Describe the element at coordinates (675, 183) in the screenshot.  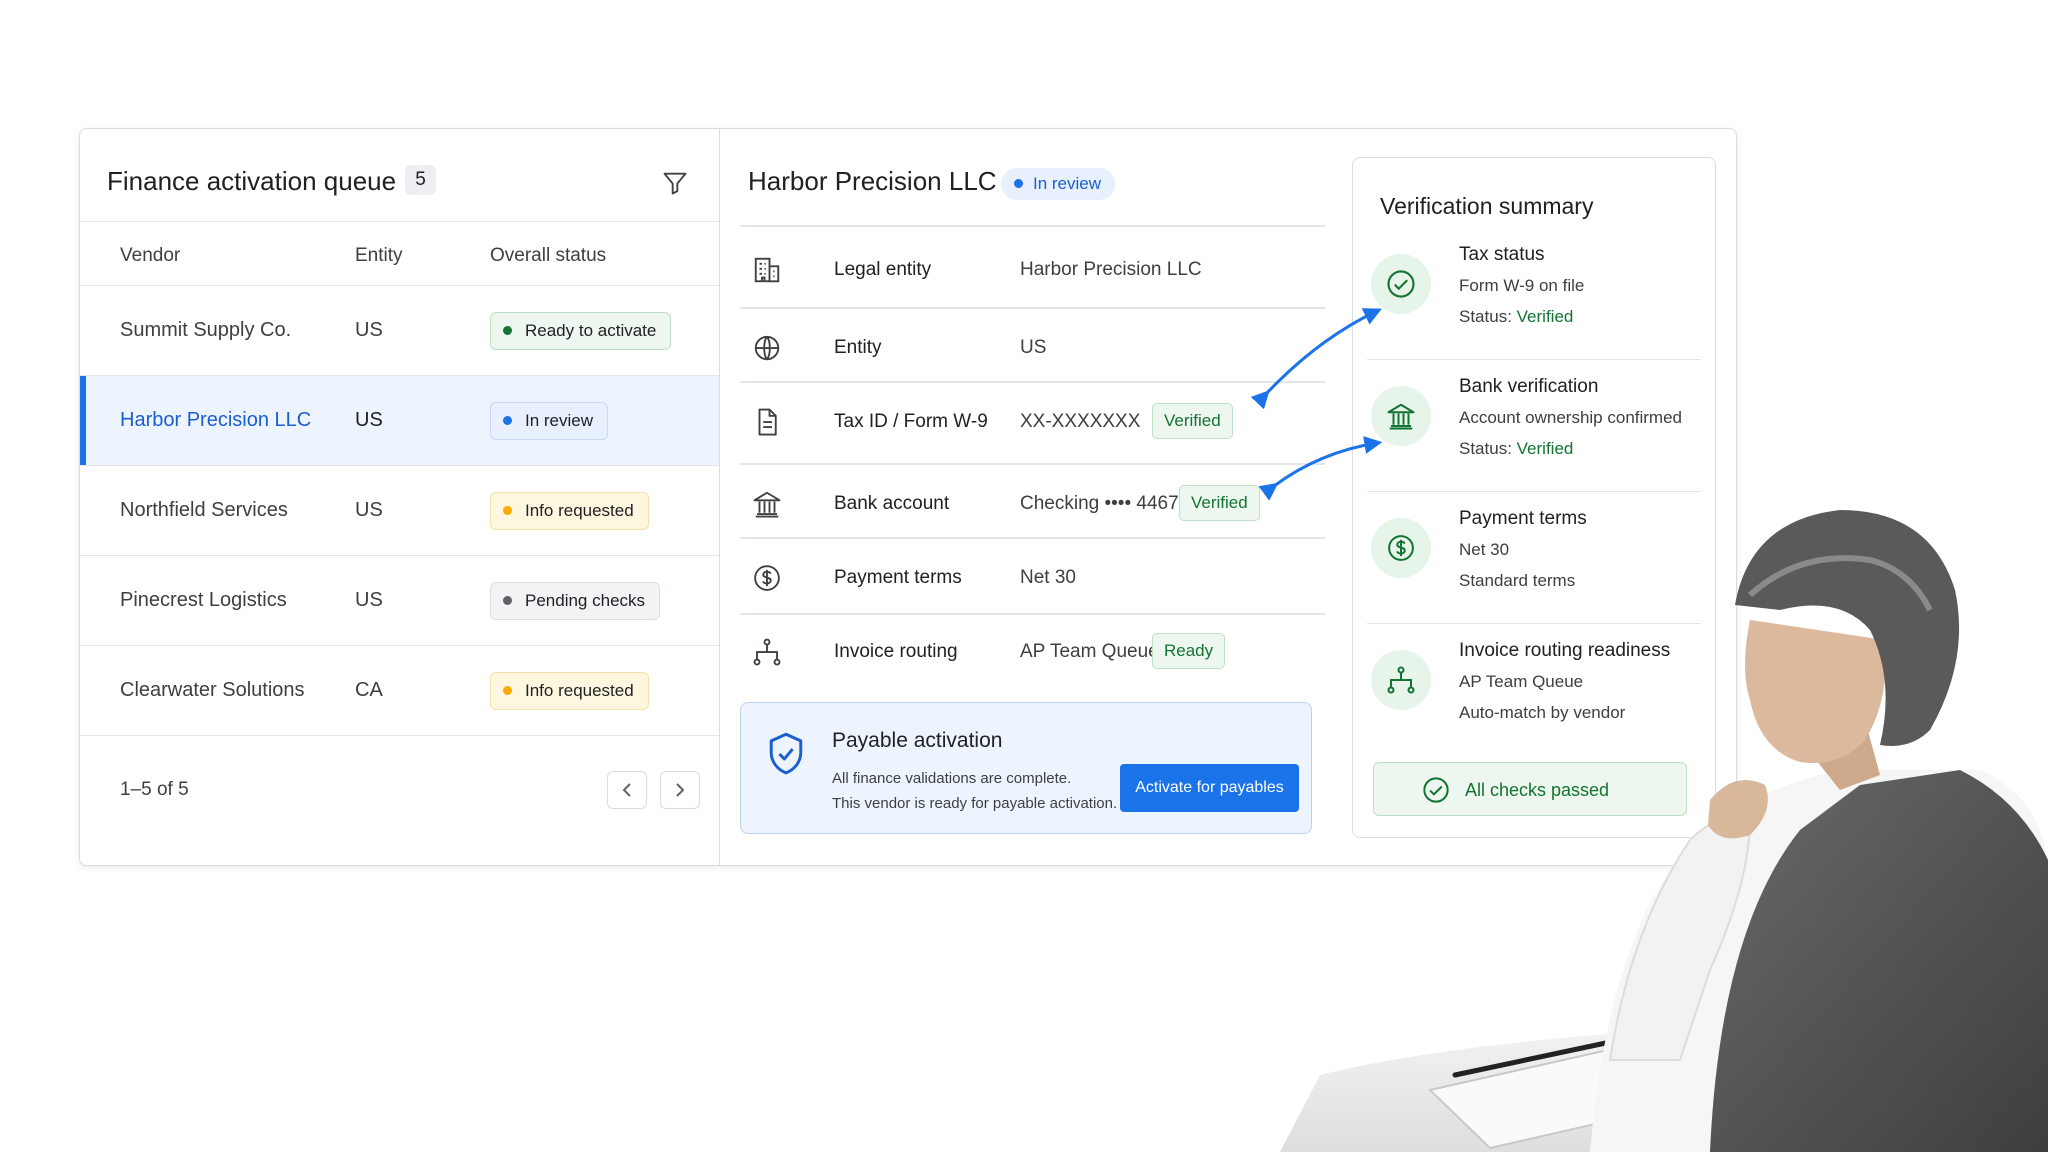
I see `filter-icon` at that location.